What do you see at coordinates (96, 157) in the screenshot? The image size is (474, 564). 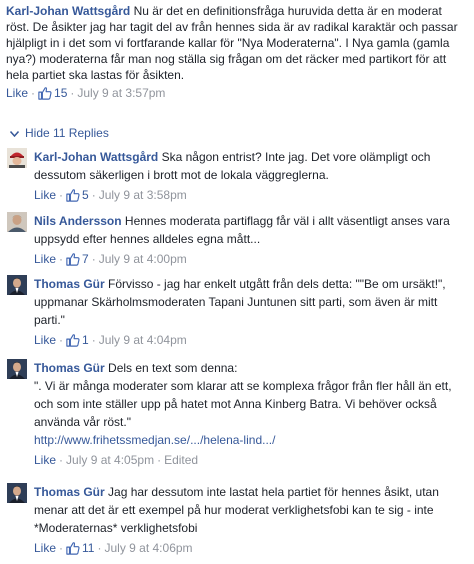 I see `reply-author: Karl-Johan Wattsgård` at bounding box center [96, 157].